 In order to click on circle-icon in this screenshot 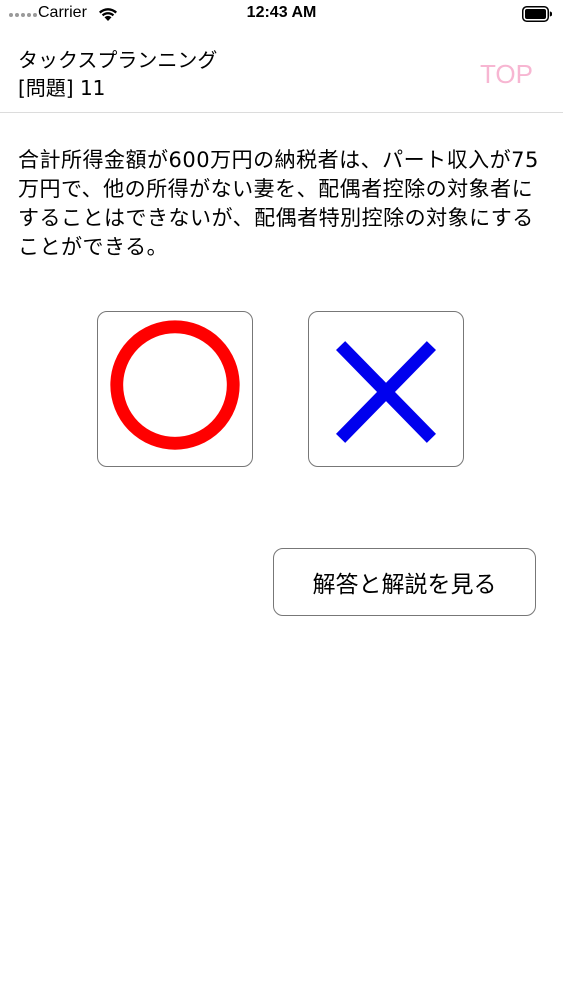, I will do `click(175, 385)`.